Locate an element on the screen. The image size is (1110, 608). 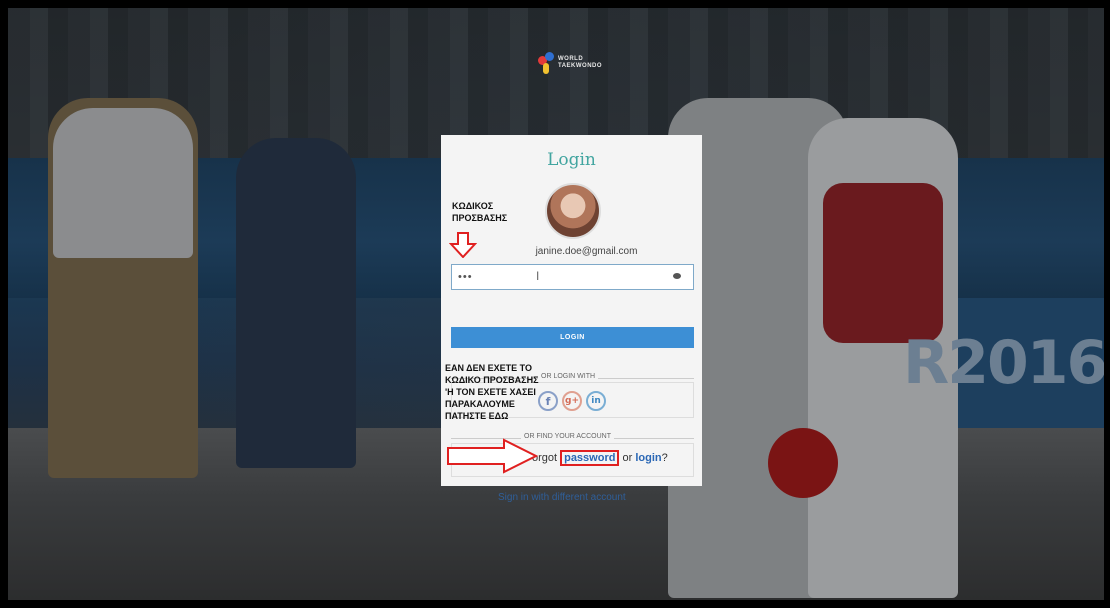
logo-text: WORLD TAEKWONDO is located at coordinates (580, 63).